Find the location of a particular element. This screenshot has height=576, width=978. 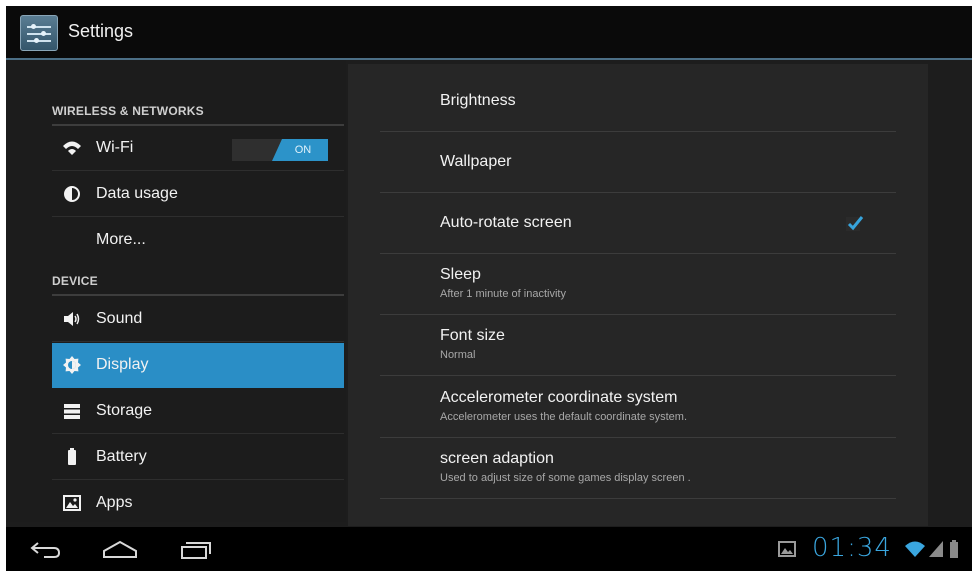

storage-icon is located at coordinates (72, 411).